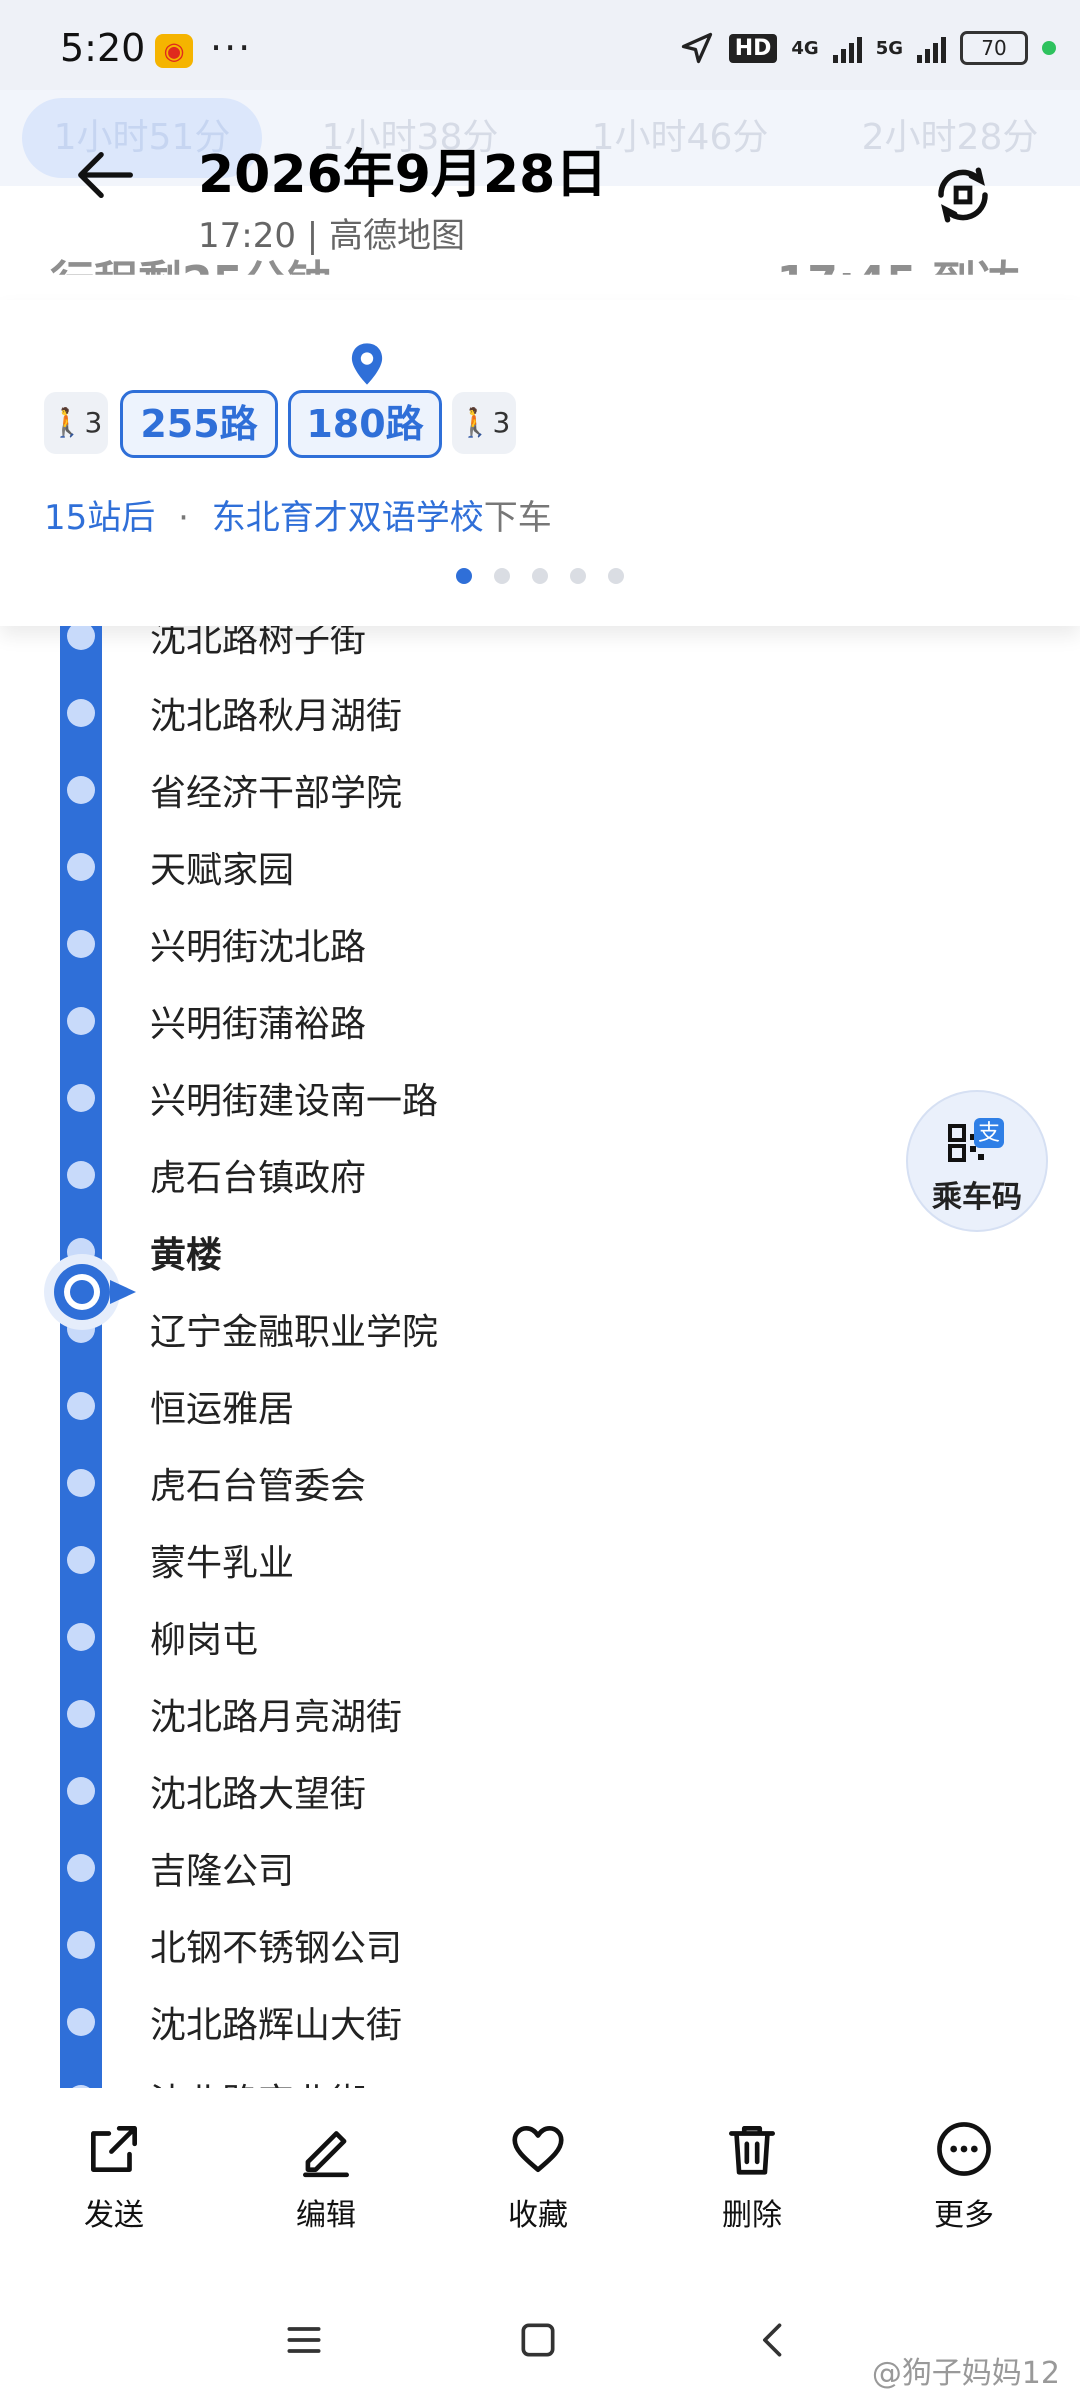 This screenshot has width=1080, height=2400. Describe the element at coordinates (276, 793) in the screenshot. I see `stop-name: 省经济干部学院` at that location.